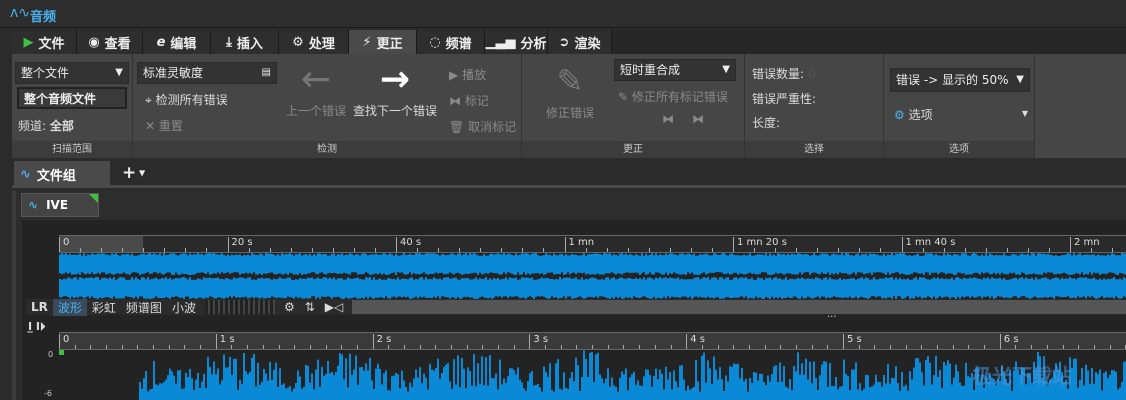 Image resolution: width=1126 pixels, height=400 pixels. I want to click on overview-ruler: 0 20 s 40 s1 mn 1 mn 20 s1 mn 40 s2 mn, so click(592, 244).